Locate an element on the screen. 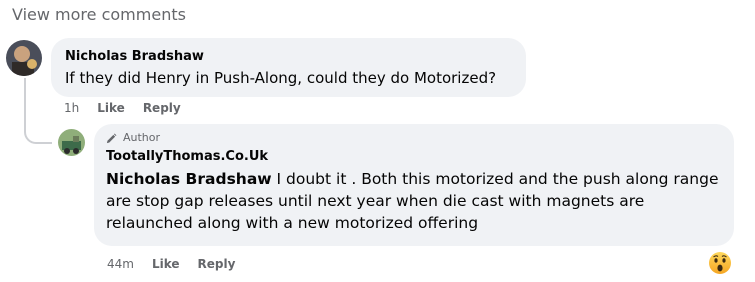  author-badge-label: Author is located at coordinates (142, 137).